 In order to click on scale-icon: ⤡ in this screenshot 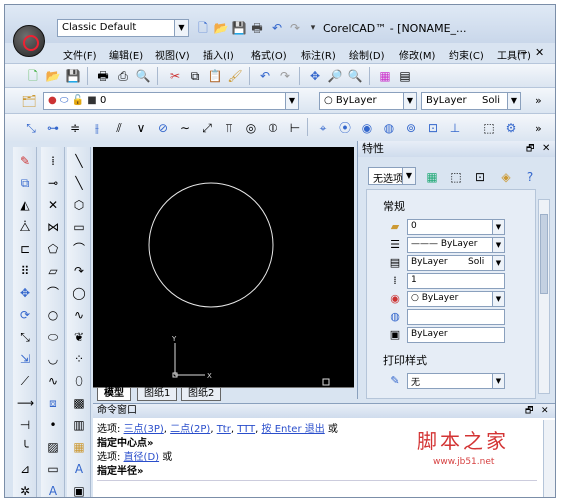, I will do `click(25, 337)`.